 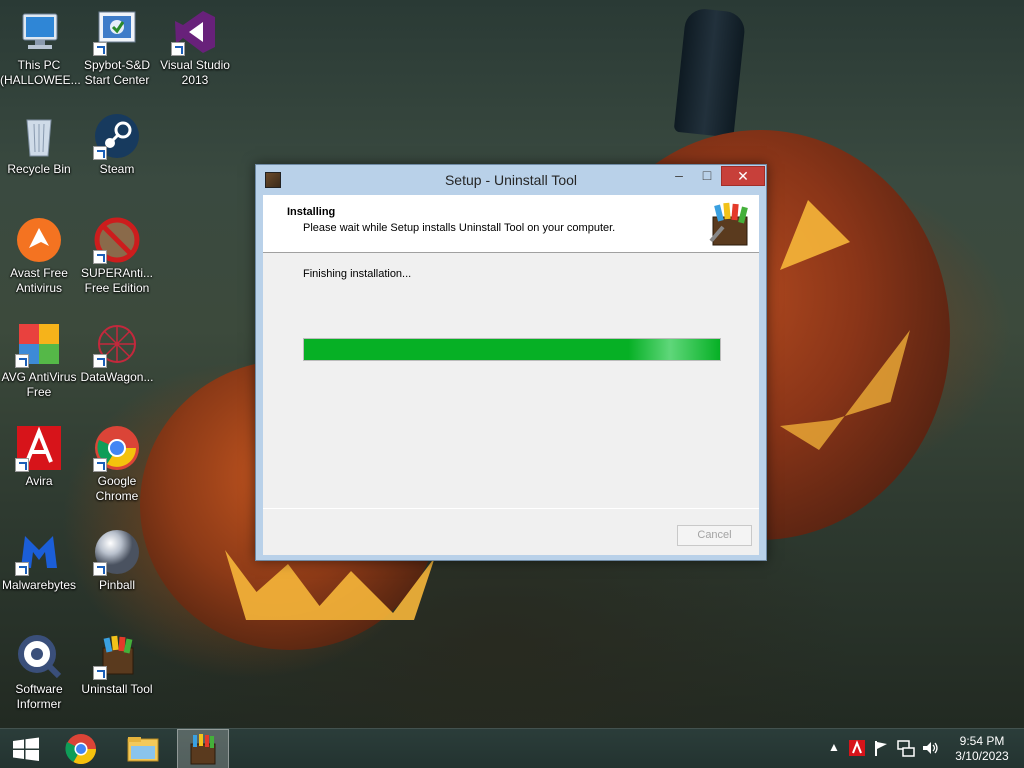 What do you see at coordinates (730, 224) in the screenshot?
I see `uninstall-tool-logo-icon` at bounding box center [730, 224].